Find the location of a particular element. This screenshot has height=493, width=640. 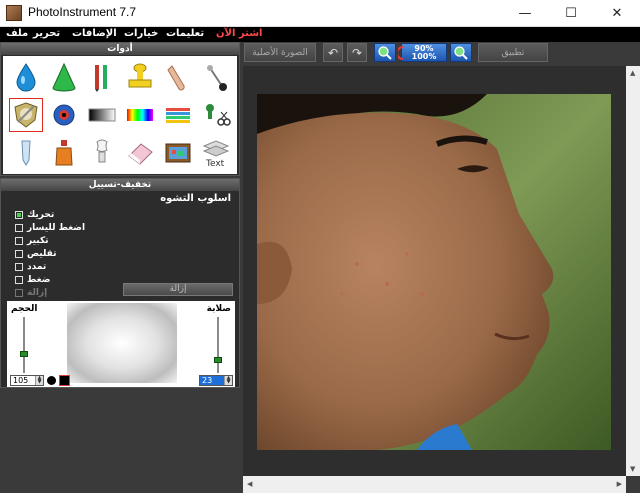

option-expand: تمدد is located at coordinates (30, 267).